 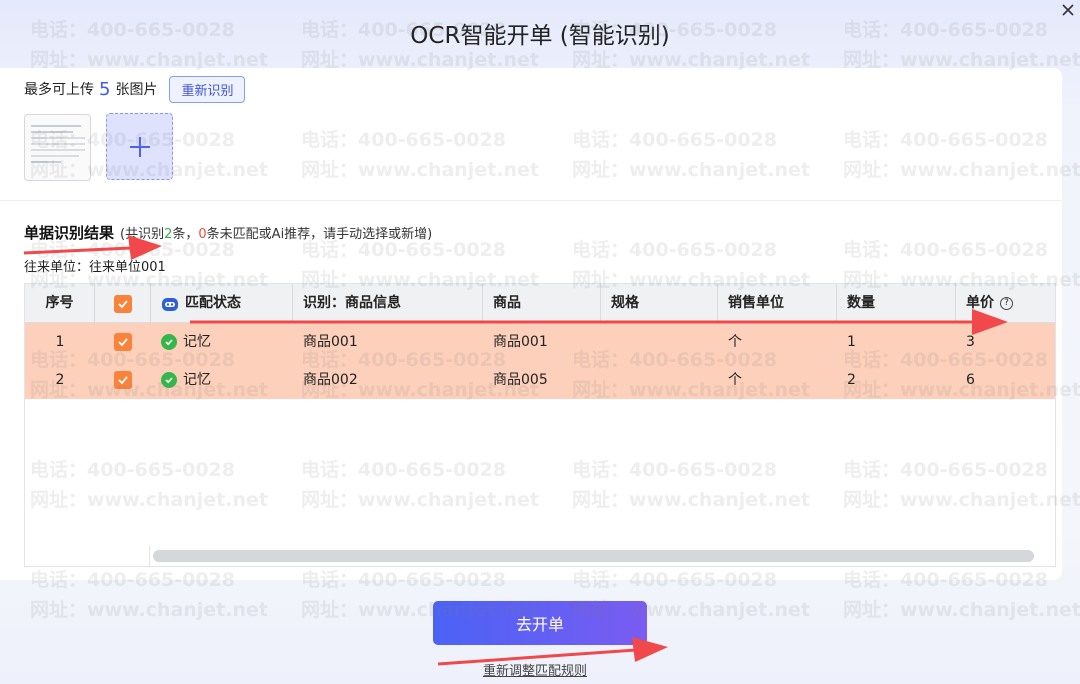 What do you see at coordinates (149, 556) in the screenshot?
I see `column-divider` at bounding box center [149, 556].